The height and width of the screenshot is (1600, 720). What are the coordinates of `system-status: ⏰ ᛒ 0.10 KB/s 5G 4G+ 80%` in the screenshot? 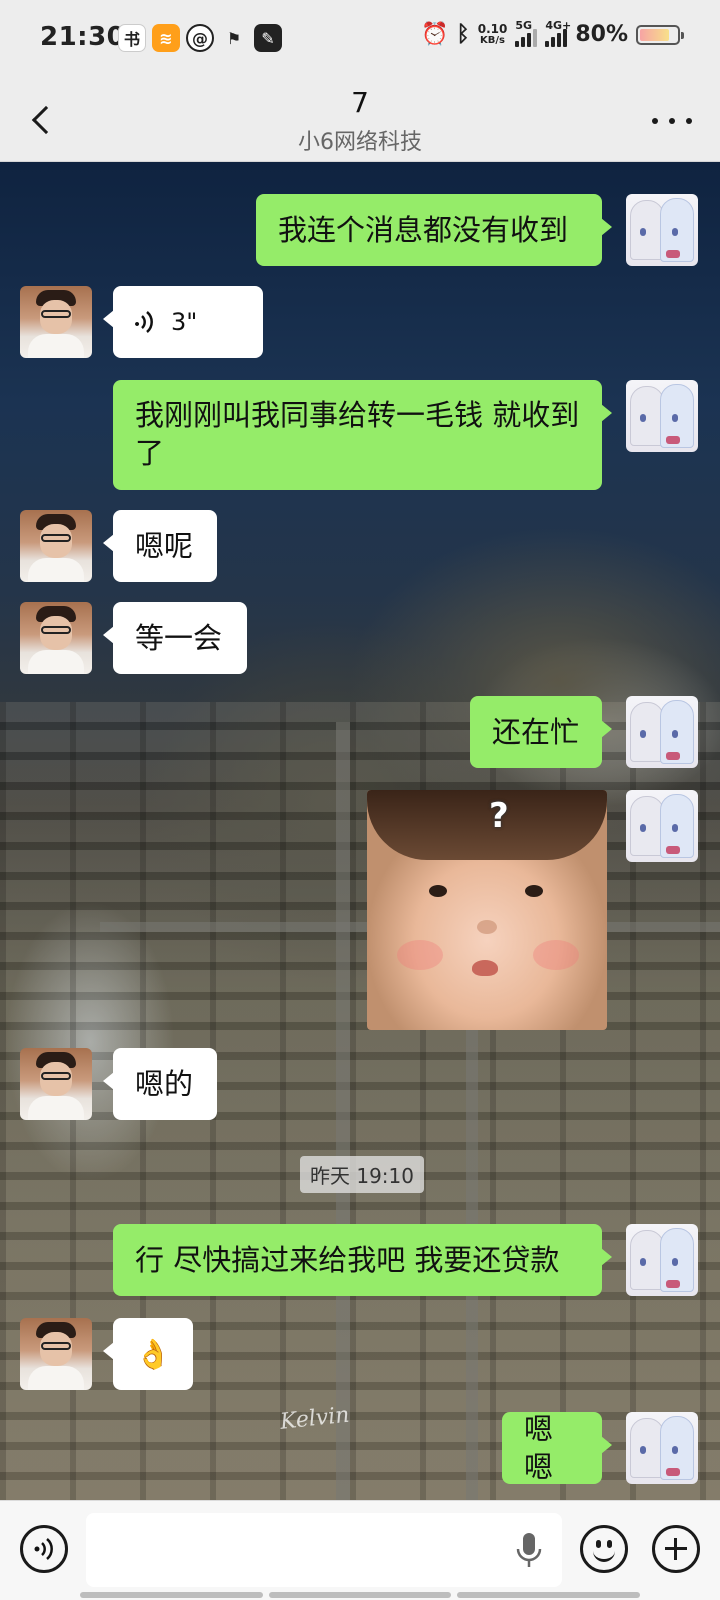 It's located at (552, 33).